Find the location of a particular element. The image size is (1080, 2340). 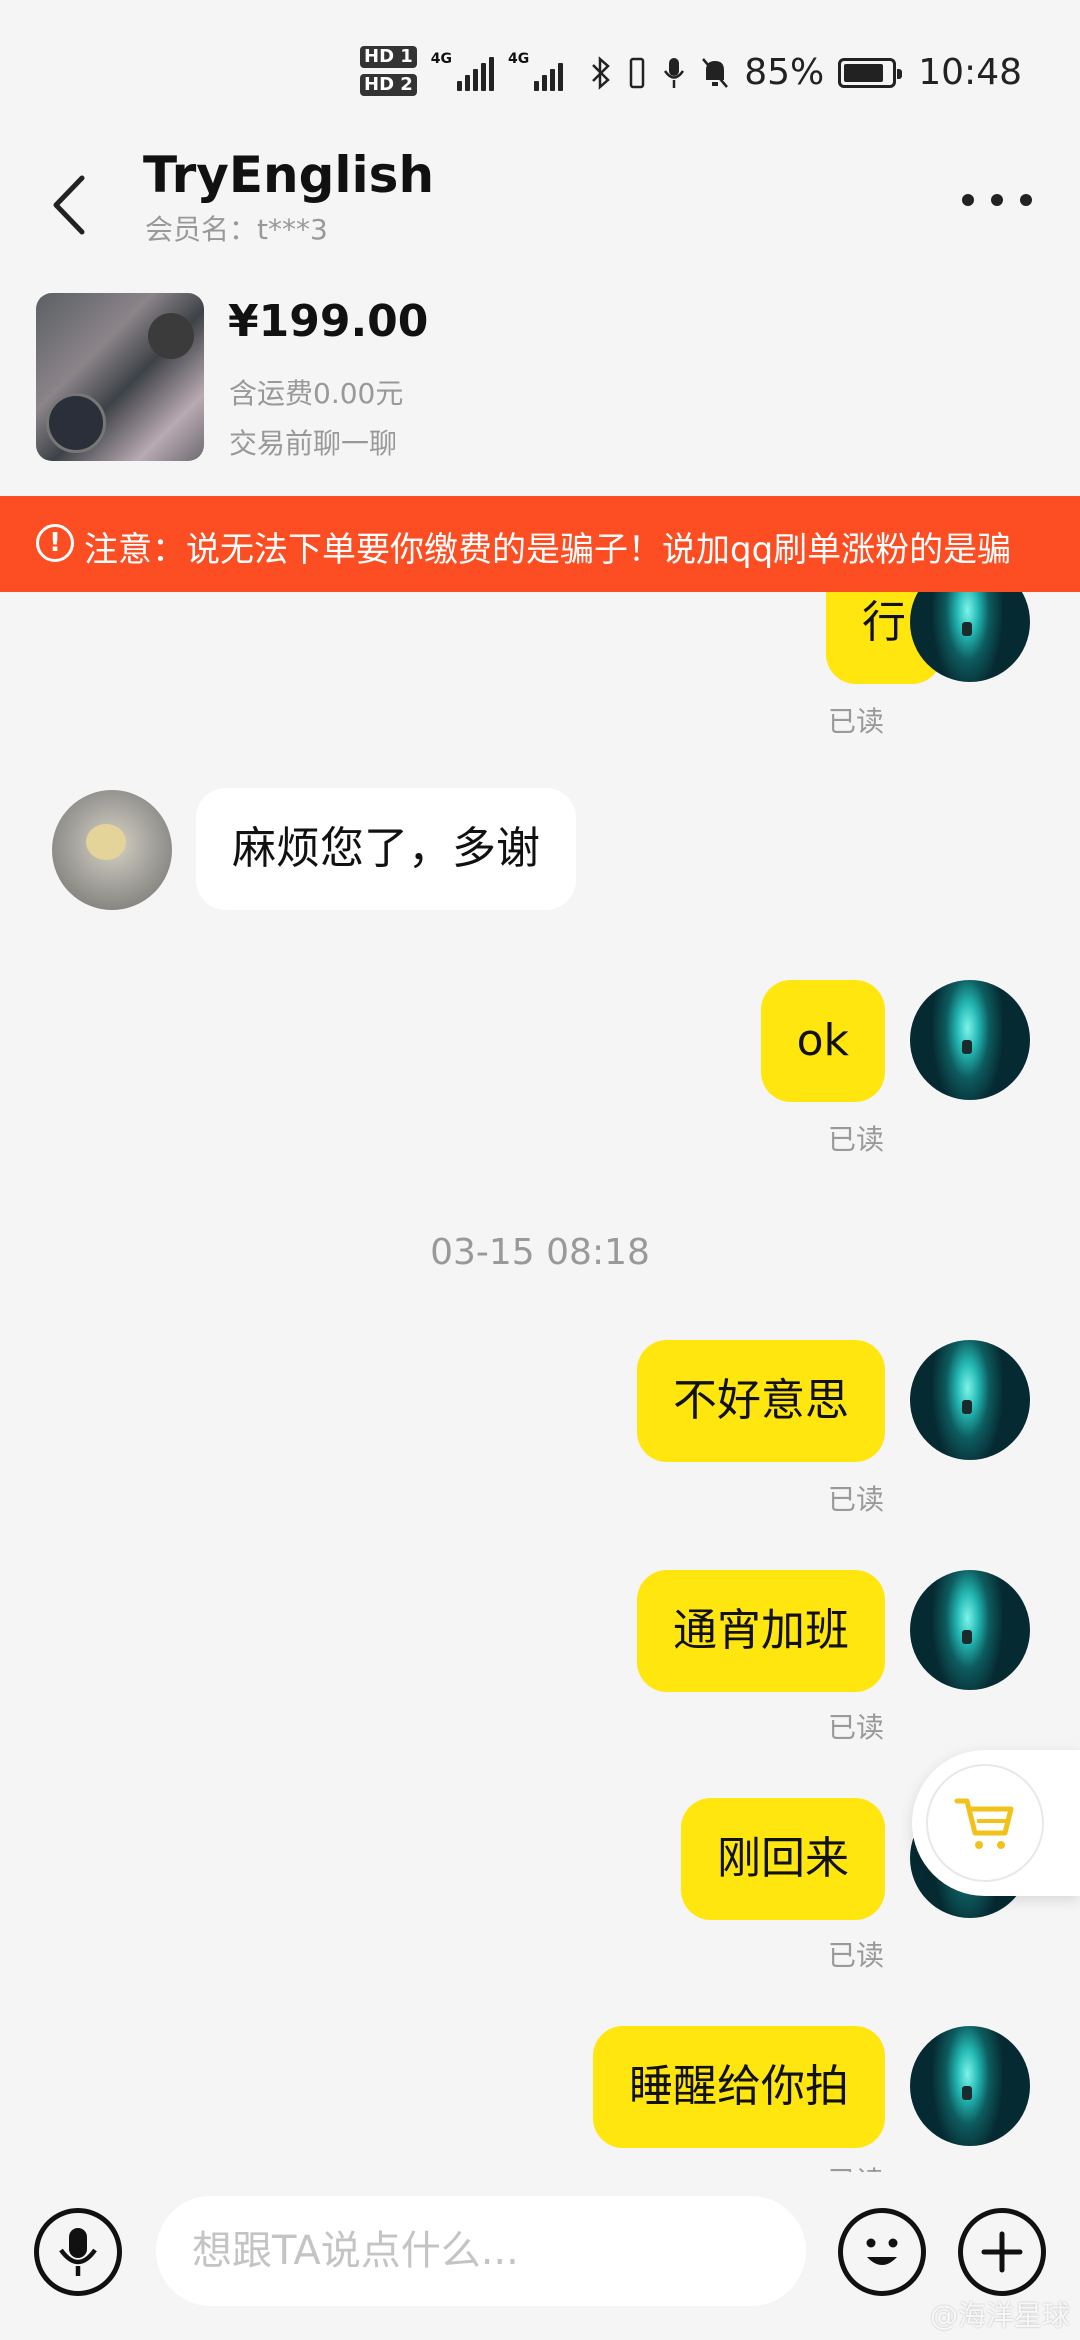

cart-button is located at coordinates (985, 1823).